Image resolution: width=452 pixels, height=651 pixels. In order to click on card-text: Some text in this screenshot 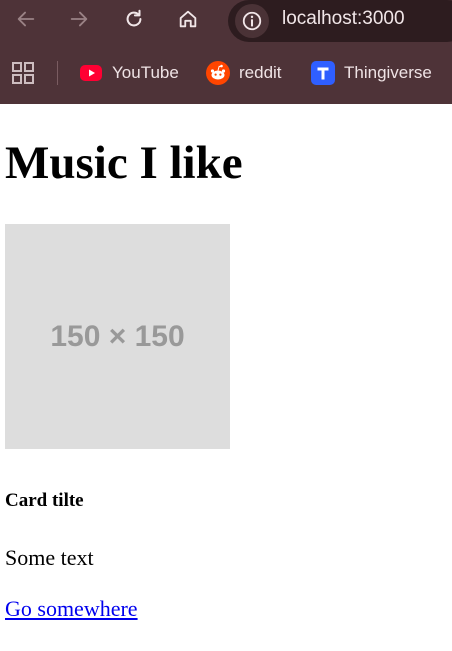, I will do `click(49, 557)`.